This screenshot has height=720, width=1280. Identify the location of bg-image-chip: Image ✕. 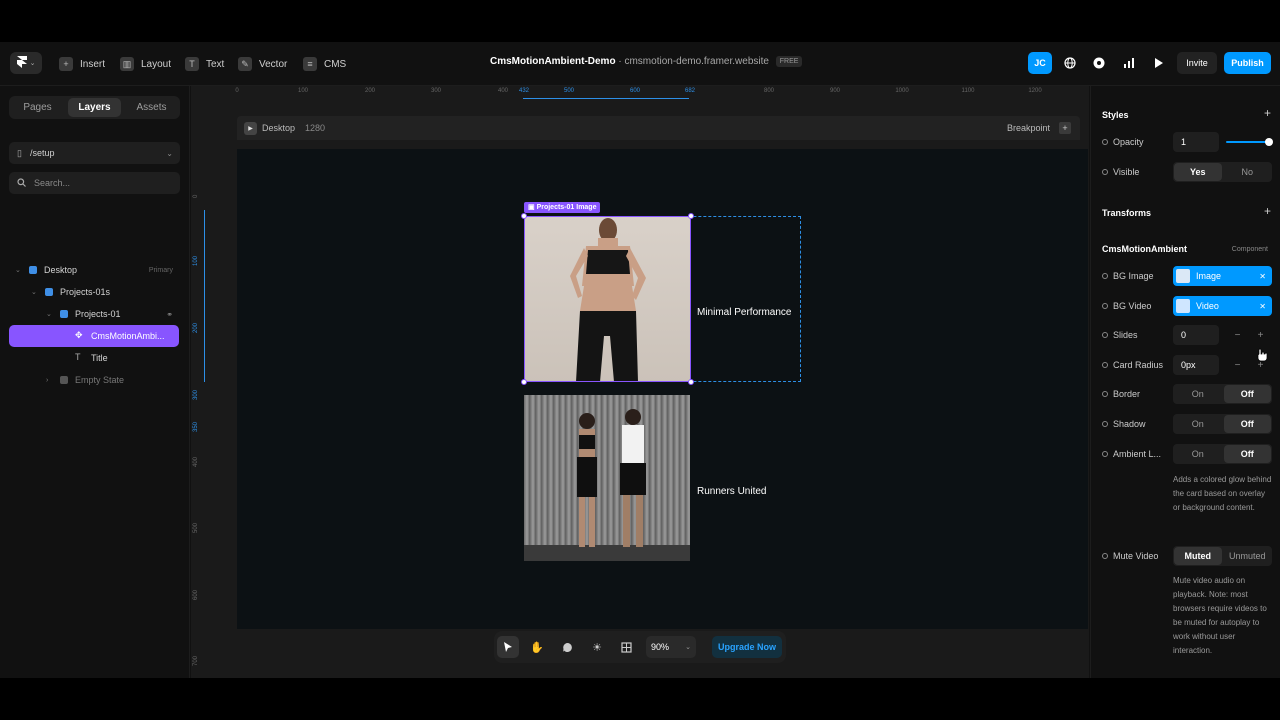
(1222, 276).